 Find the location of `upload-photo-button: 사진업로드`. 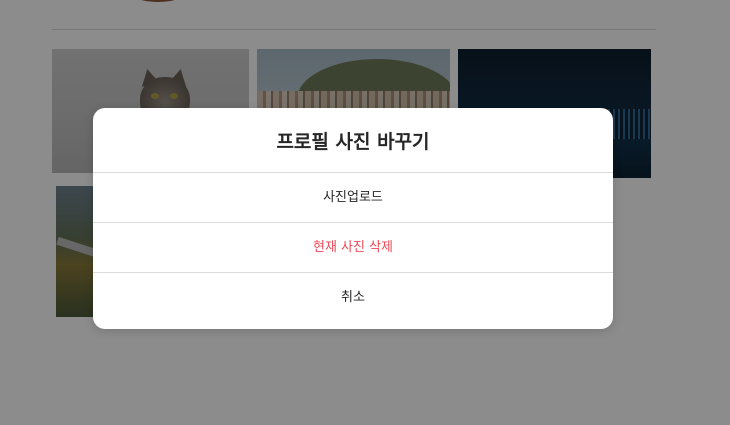

upload-photo-button: 사진업로드 is located at coordinates (353, 198).